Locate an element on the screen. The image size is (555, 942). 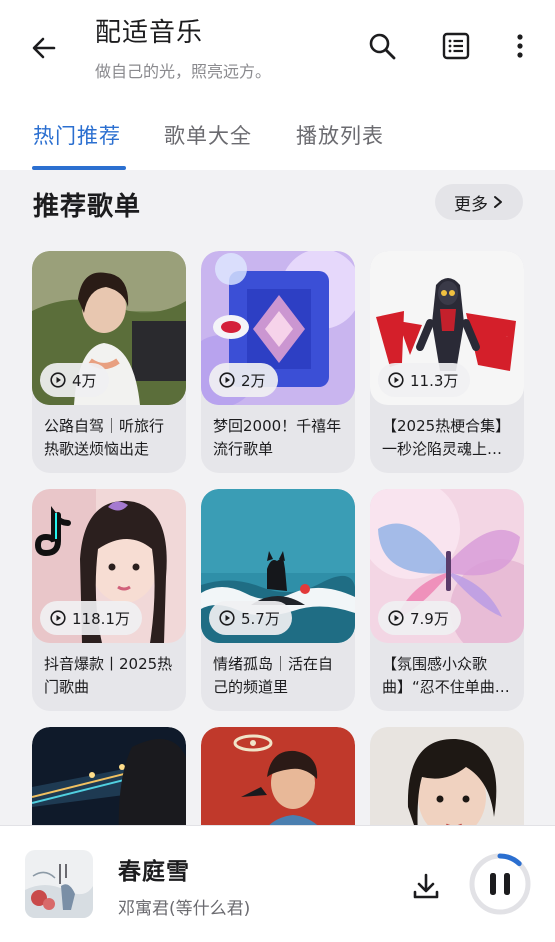
back-button is located at coordinates (44, 48).